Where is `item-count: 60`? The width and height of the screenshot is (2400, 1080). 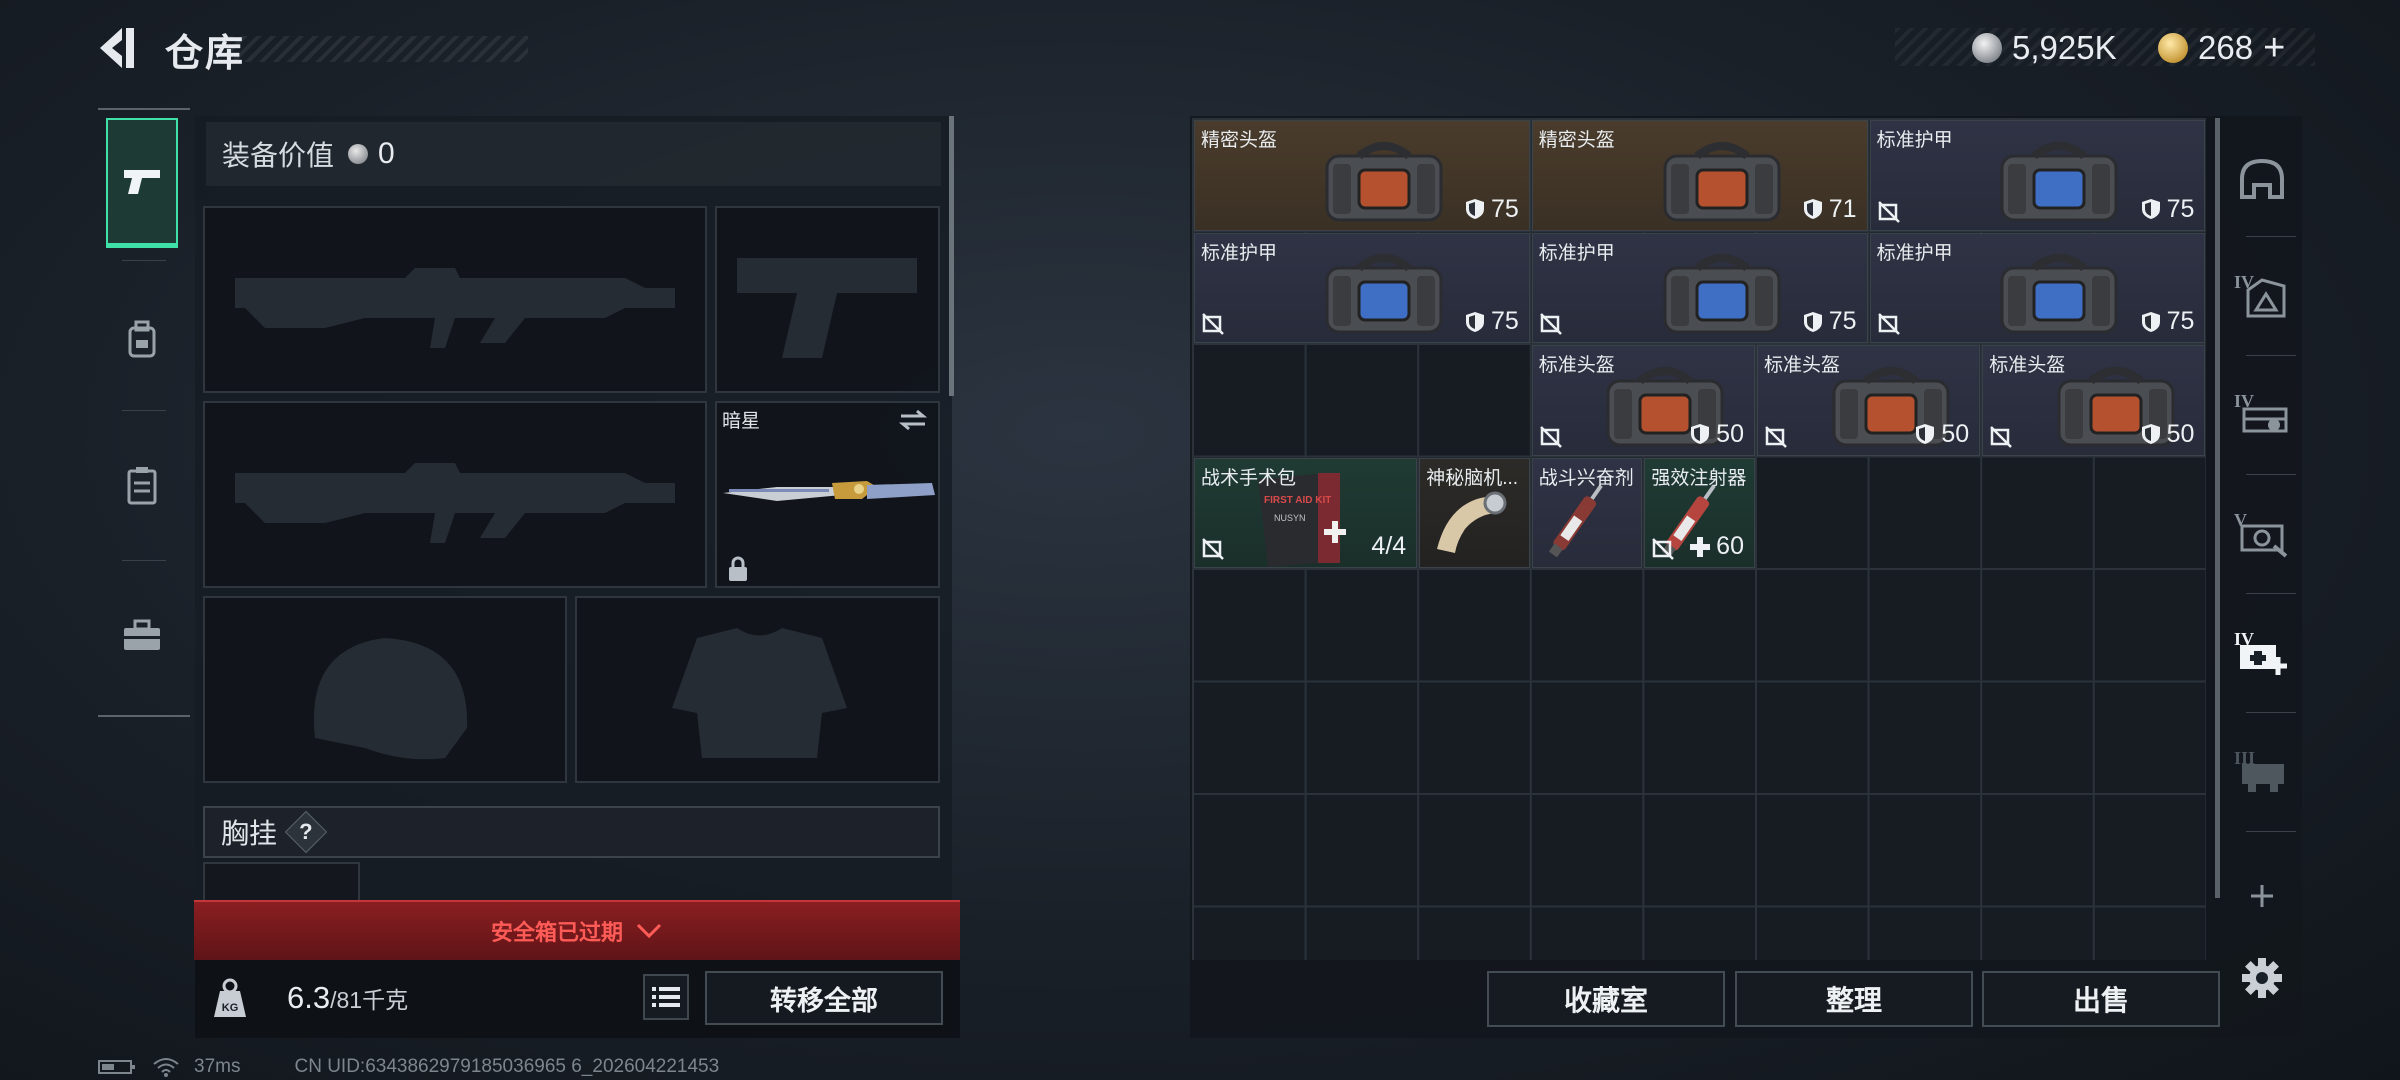
item-count: 60 is located at coordinates (1717, 546).